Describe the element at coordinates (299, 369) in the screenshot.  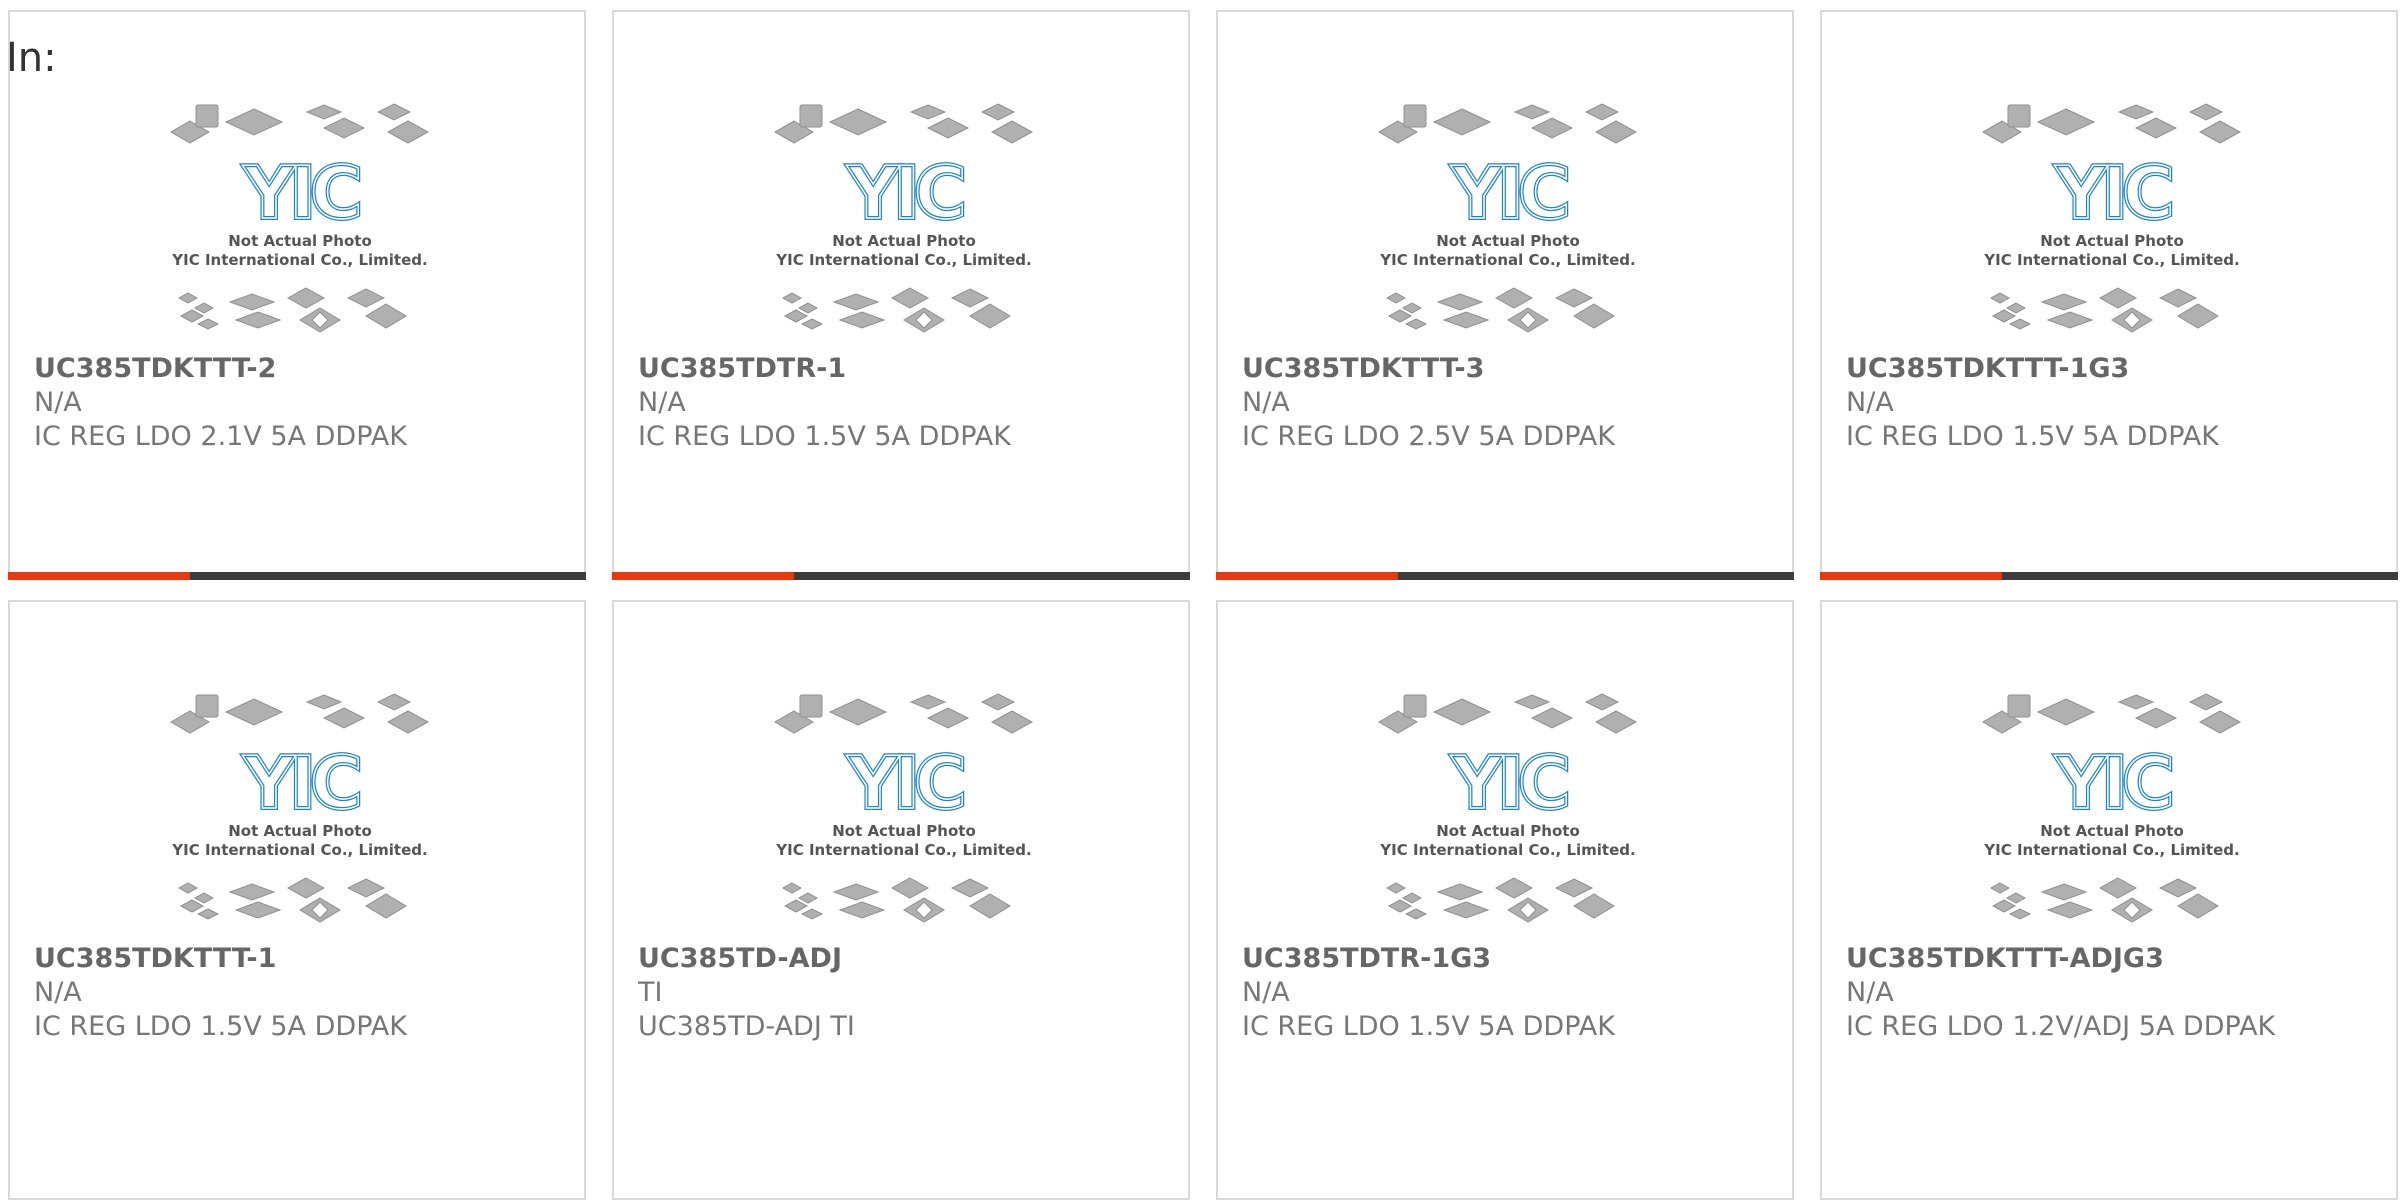
I see `part-number: UC385TDKTTT-2` at that location.